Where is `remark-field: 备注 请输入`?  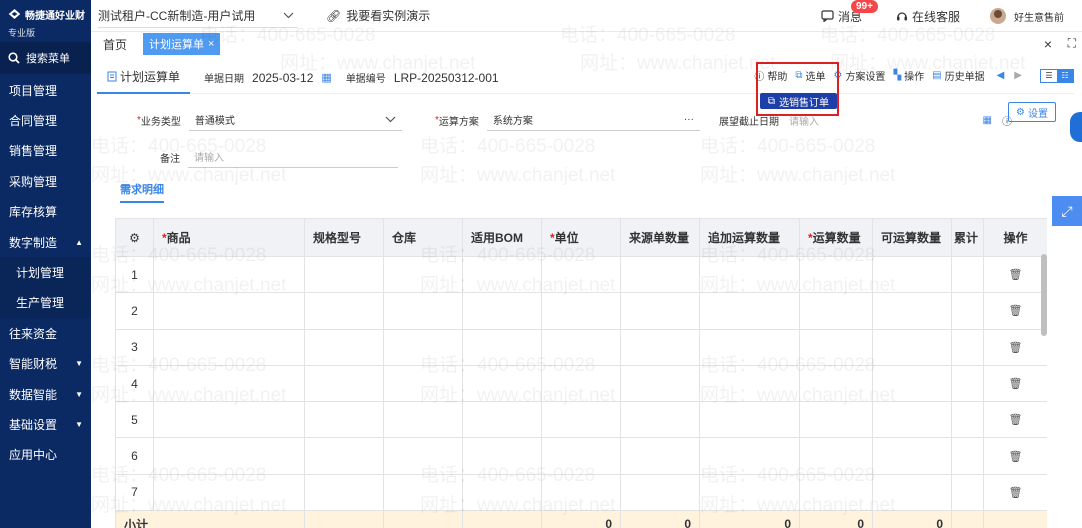
remark-field: 备注 请输入 is located at coordinates (279, 157).